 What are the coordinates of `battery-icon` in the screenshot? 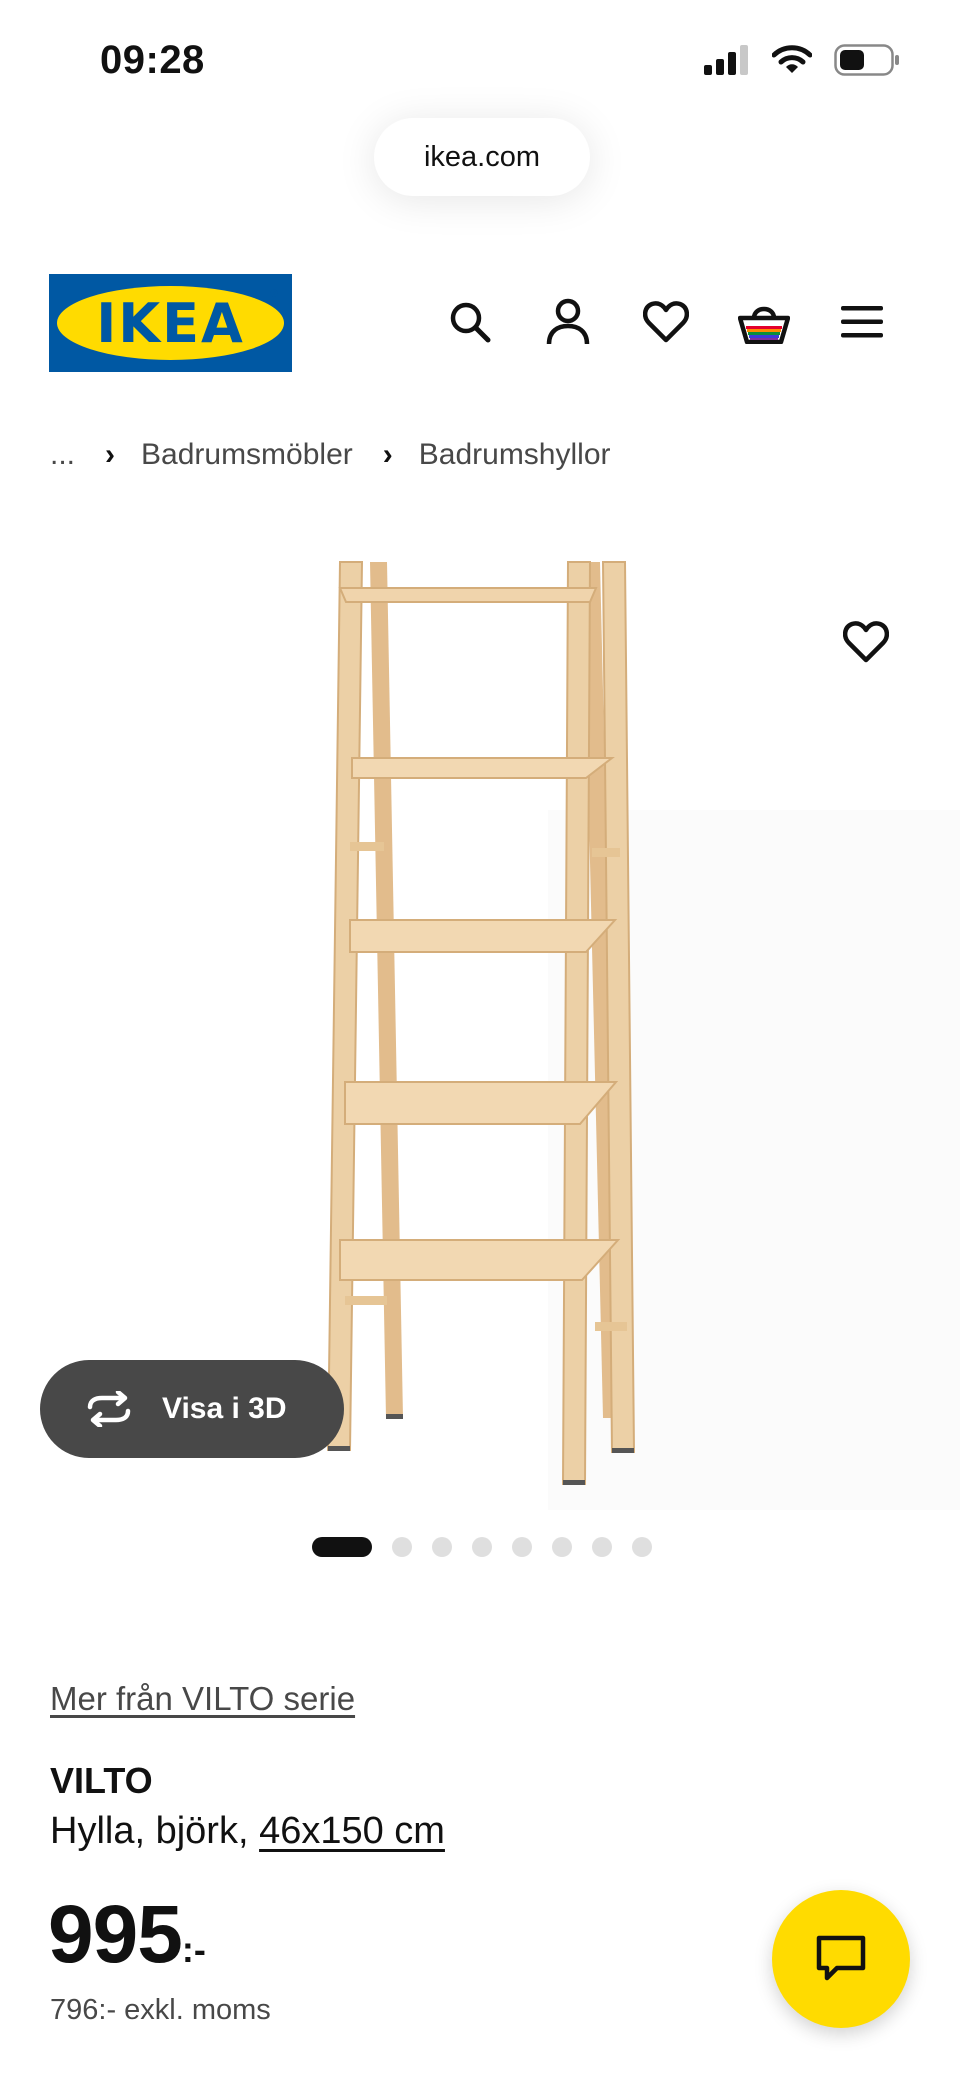 It's located at (866, 60).